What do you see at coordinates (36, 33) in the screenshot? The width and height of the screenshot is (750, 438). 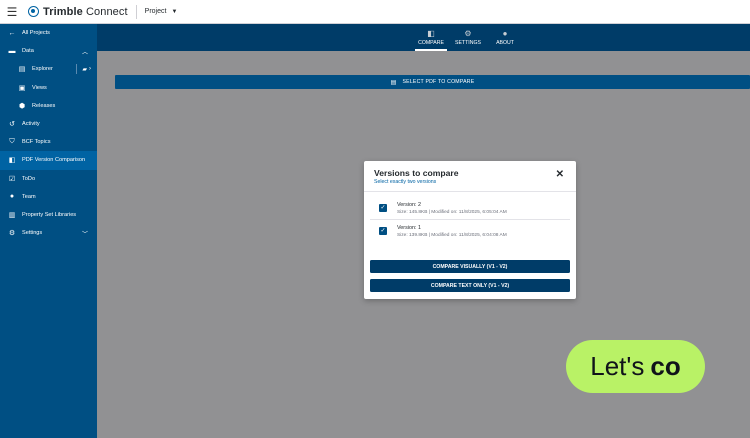 I see `sidebar-item-label: All Projects` at bounding box center [36, 33].